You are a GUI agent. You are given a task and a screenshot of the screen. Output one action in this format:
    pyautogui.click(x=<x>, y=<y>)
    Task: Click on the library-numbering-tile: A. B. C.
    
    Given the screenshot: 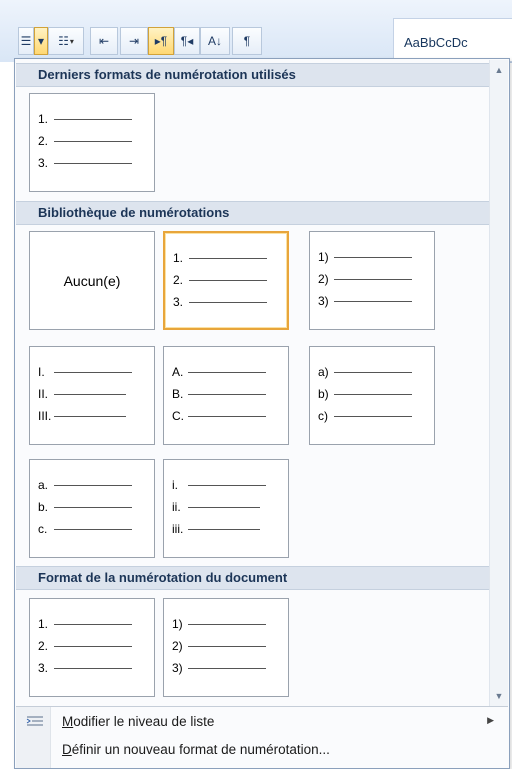 What is the action you would take?
    pyautogui.click(x=226, y=395)
    